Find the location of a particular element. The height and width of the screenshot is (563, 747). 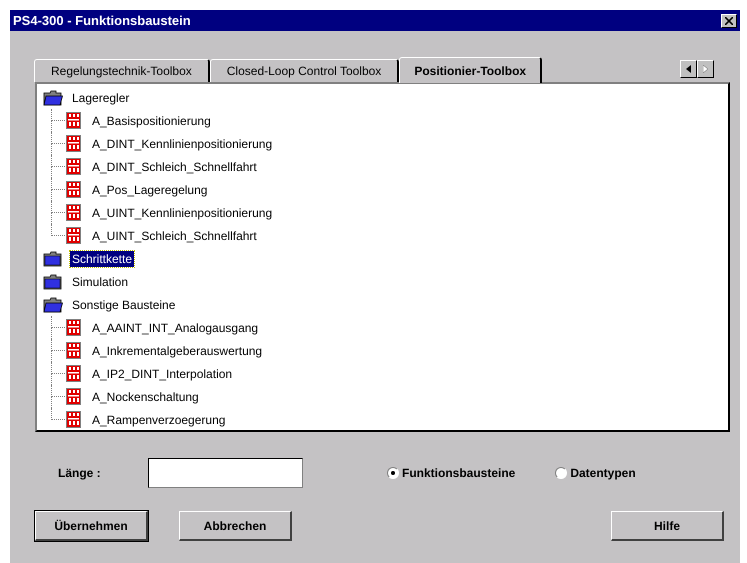

tree-item: A_UINT_Kennlinienpositionierung is located at coordinates (182, 212).